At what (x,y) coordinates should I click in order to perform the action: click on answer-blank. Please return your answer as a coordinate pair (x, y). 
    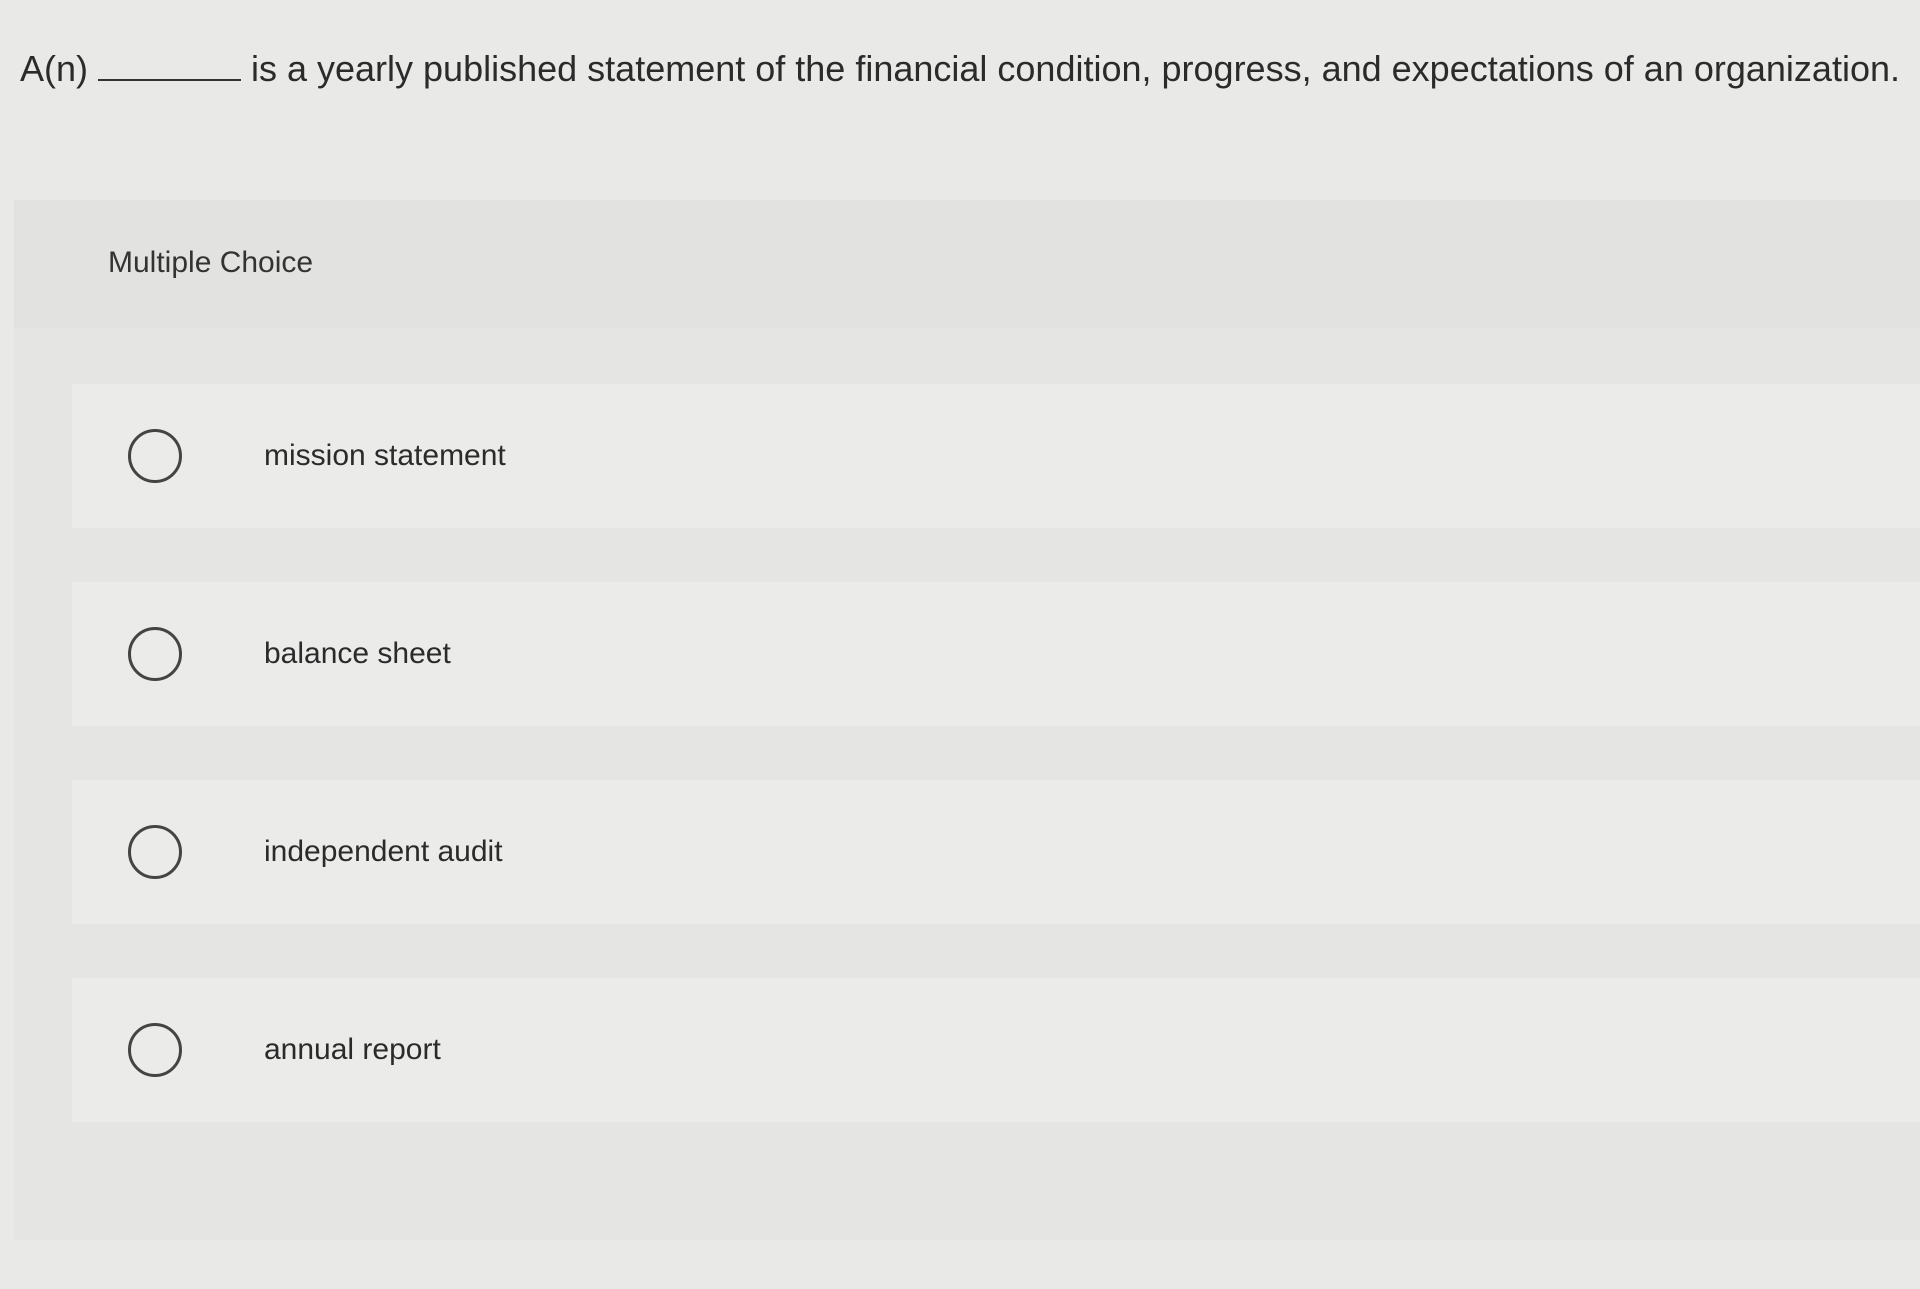
    Looking at the image, I should click on (169, 65).